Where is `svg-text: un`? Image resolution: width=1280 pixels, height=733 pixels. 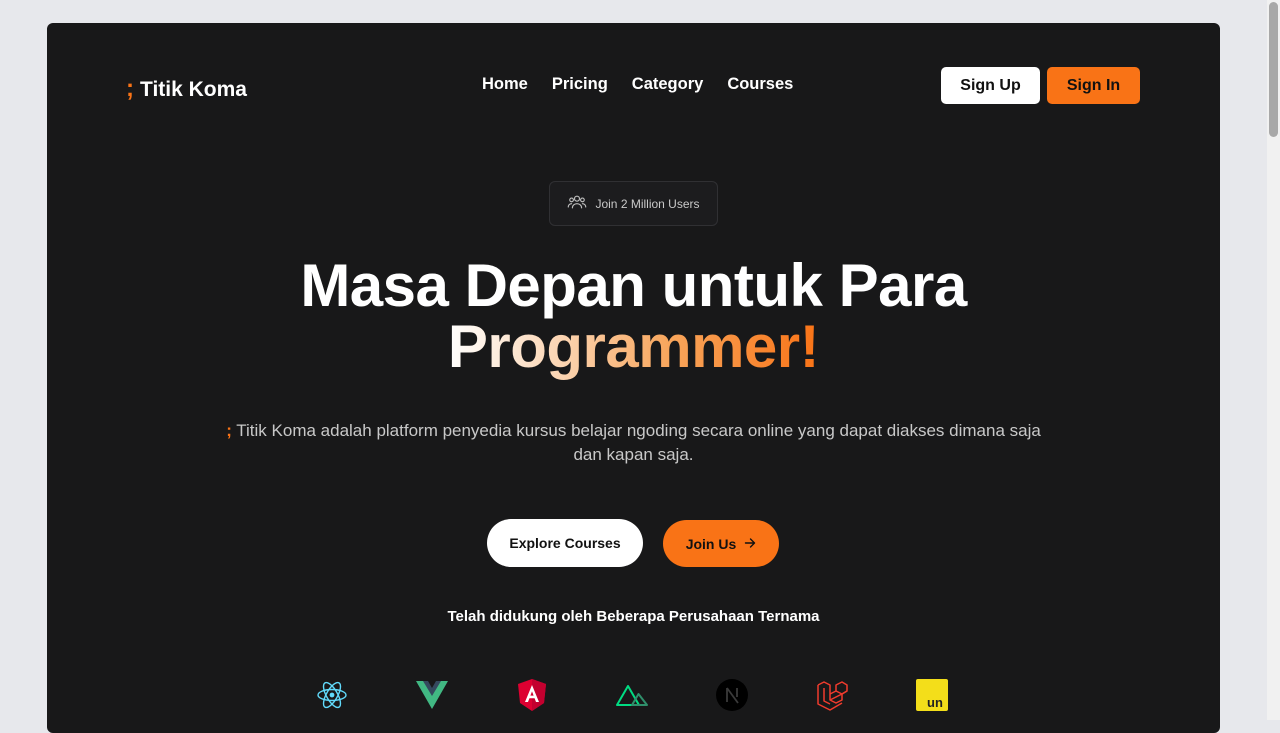
svg-text: un is located at coordinates (935, 702).